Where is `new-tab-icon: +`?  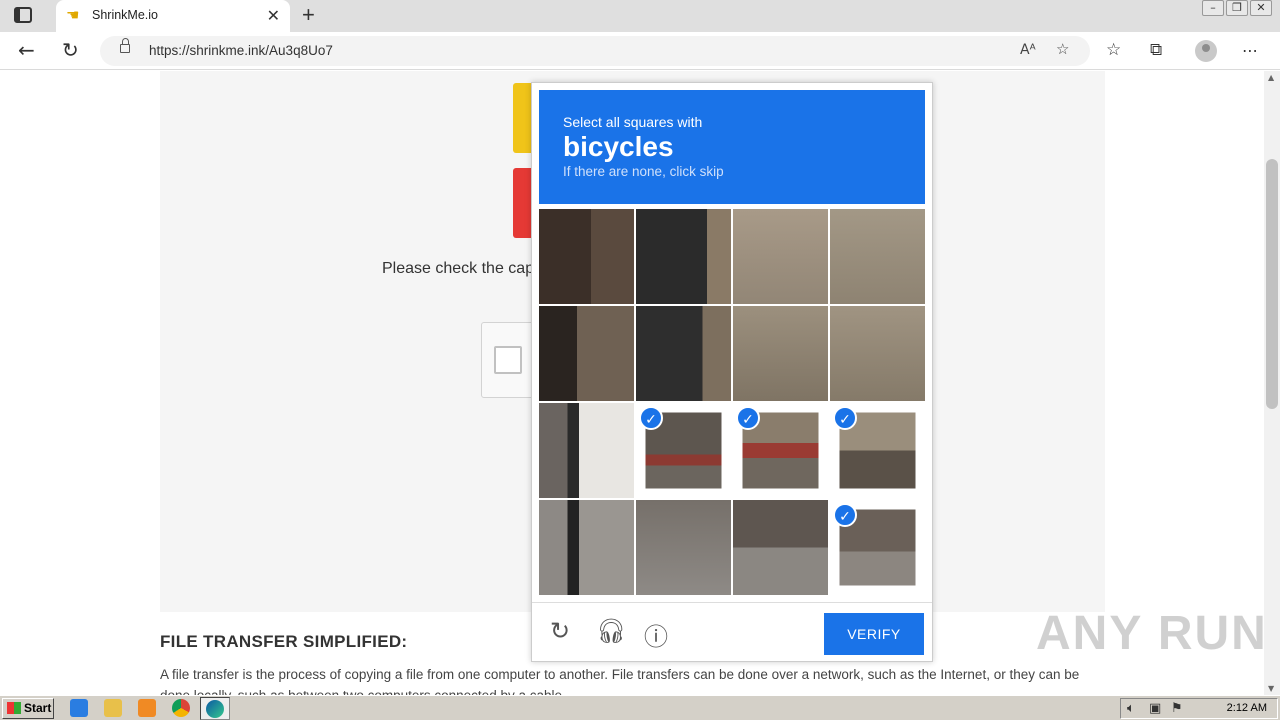 new-tab-icon: + is located at coordinates (308, 15).